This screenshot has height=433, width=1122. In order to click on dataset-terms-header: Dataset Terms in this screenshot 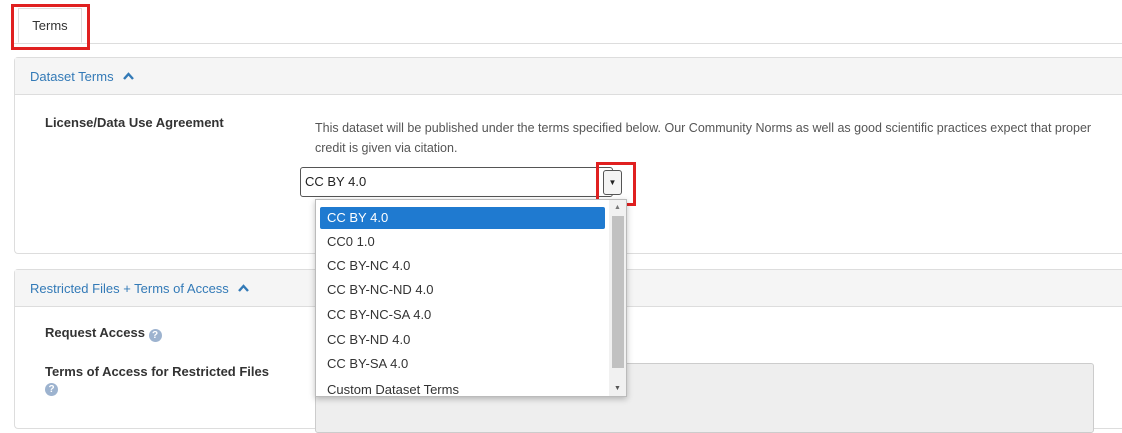, I will do `click(568, 76)`.